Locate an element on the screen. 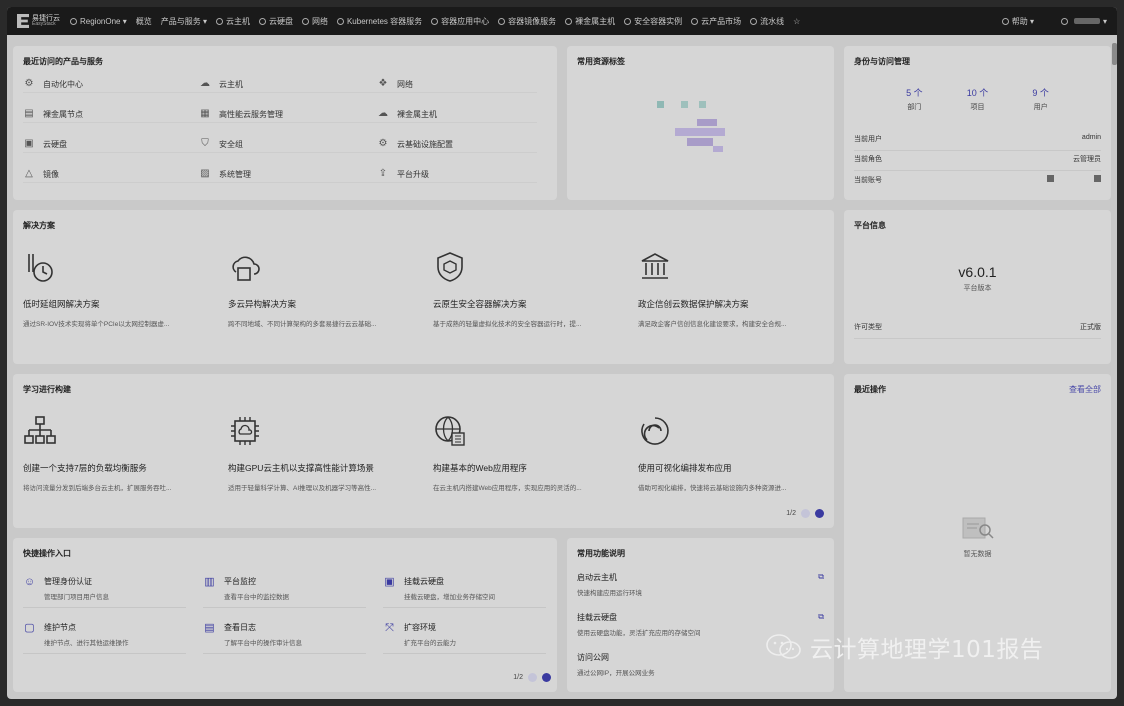 Image resolution: width=1124 pixels, height=706 pixels. nav-marketplace: 云产品市场 is located at coordinates (716, 21).